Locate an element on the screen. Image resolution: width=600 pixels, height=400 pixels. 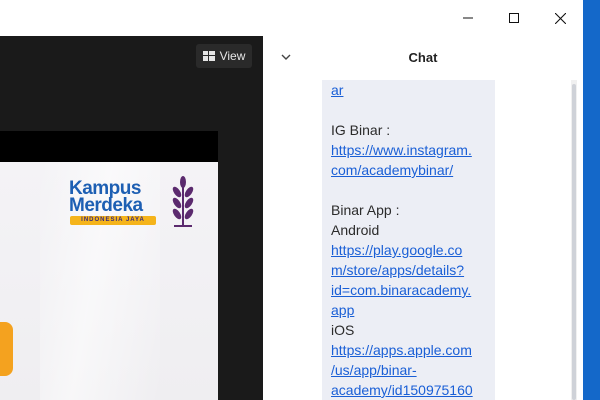
minimize-button is located at coordinates (468, 18).